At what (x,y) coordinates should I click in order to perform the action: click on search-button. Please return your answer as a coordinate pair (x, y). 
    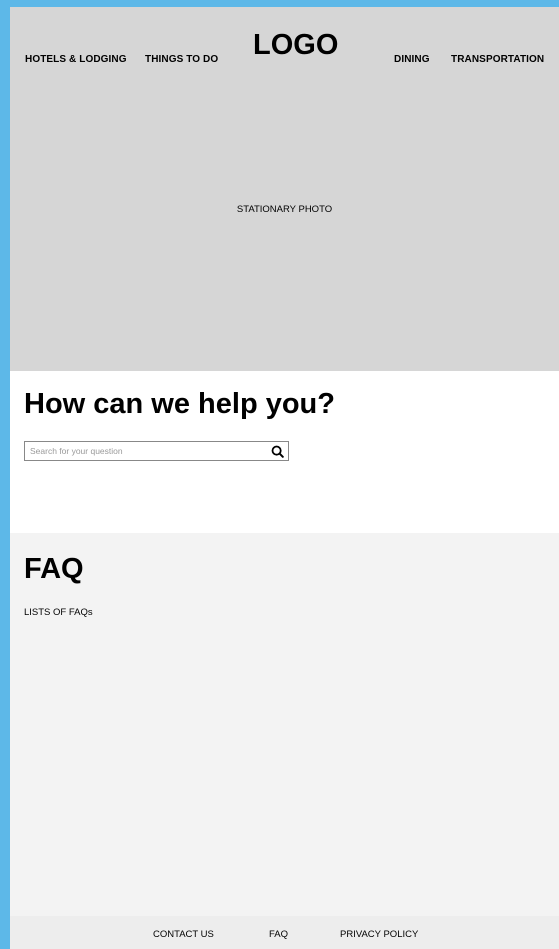
    Looking at the image, I should click on (277, 451).